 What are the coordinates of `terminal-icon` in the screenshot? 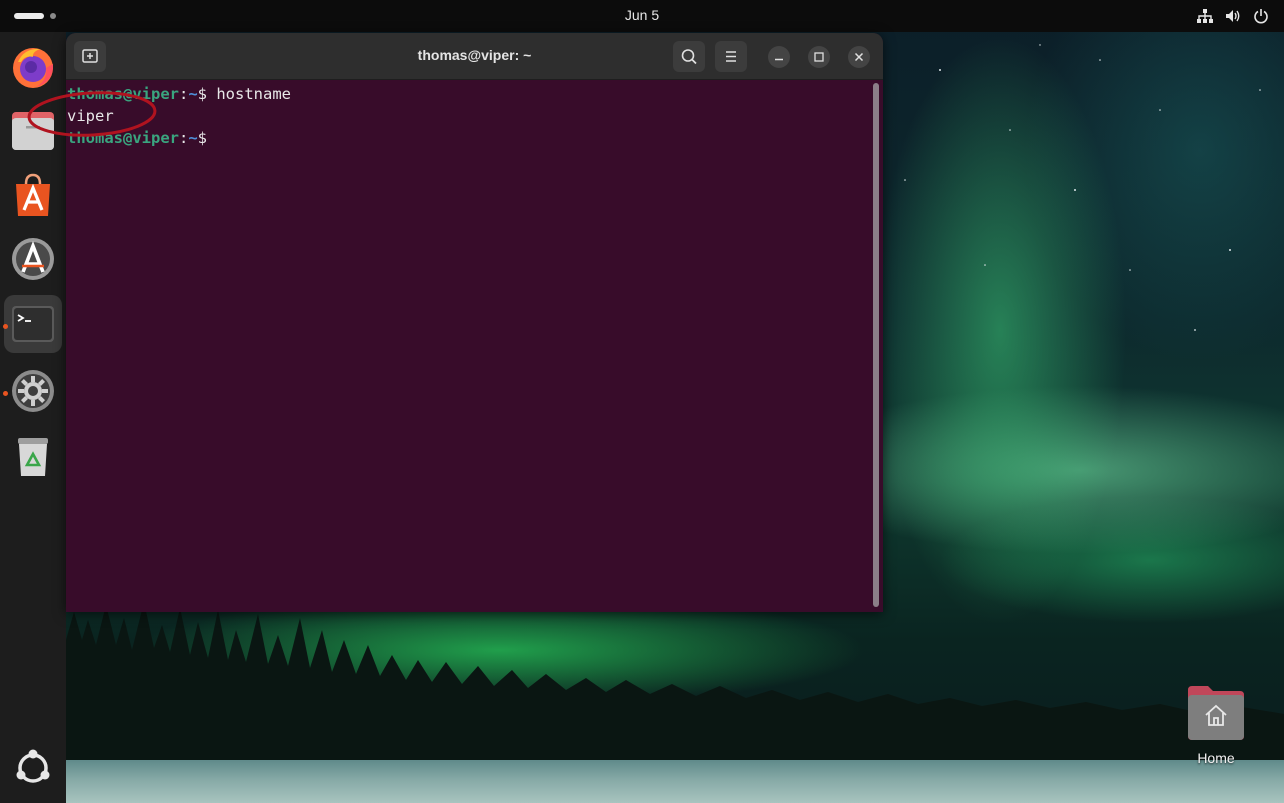 It's located at (33, 324).